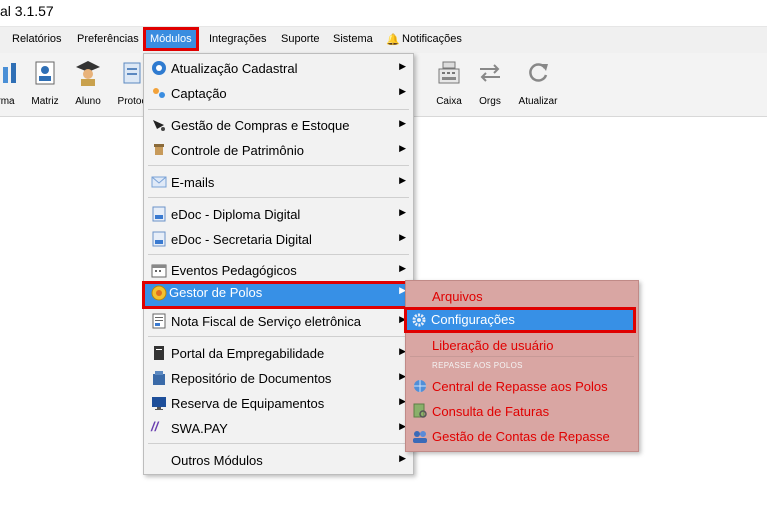  I want to click on submenu-item-central-repasse: Central de Repasse aos Polos, so click(522, 385).